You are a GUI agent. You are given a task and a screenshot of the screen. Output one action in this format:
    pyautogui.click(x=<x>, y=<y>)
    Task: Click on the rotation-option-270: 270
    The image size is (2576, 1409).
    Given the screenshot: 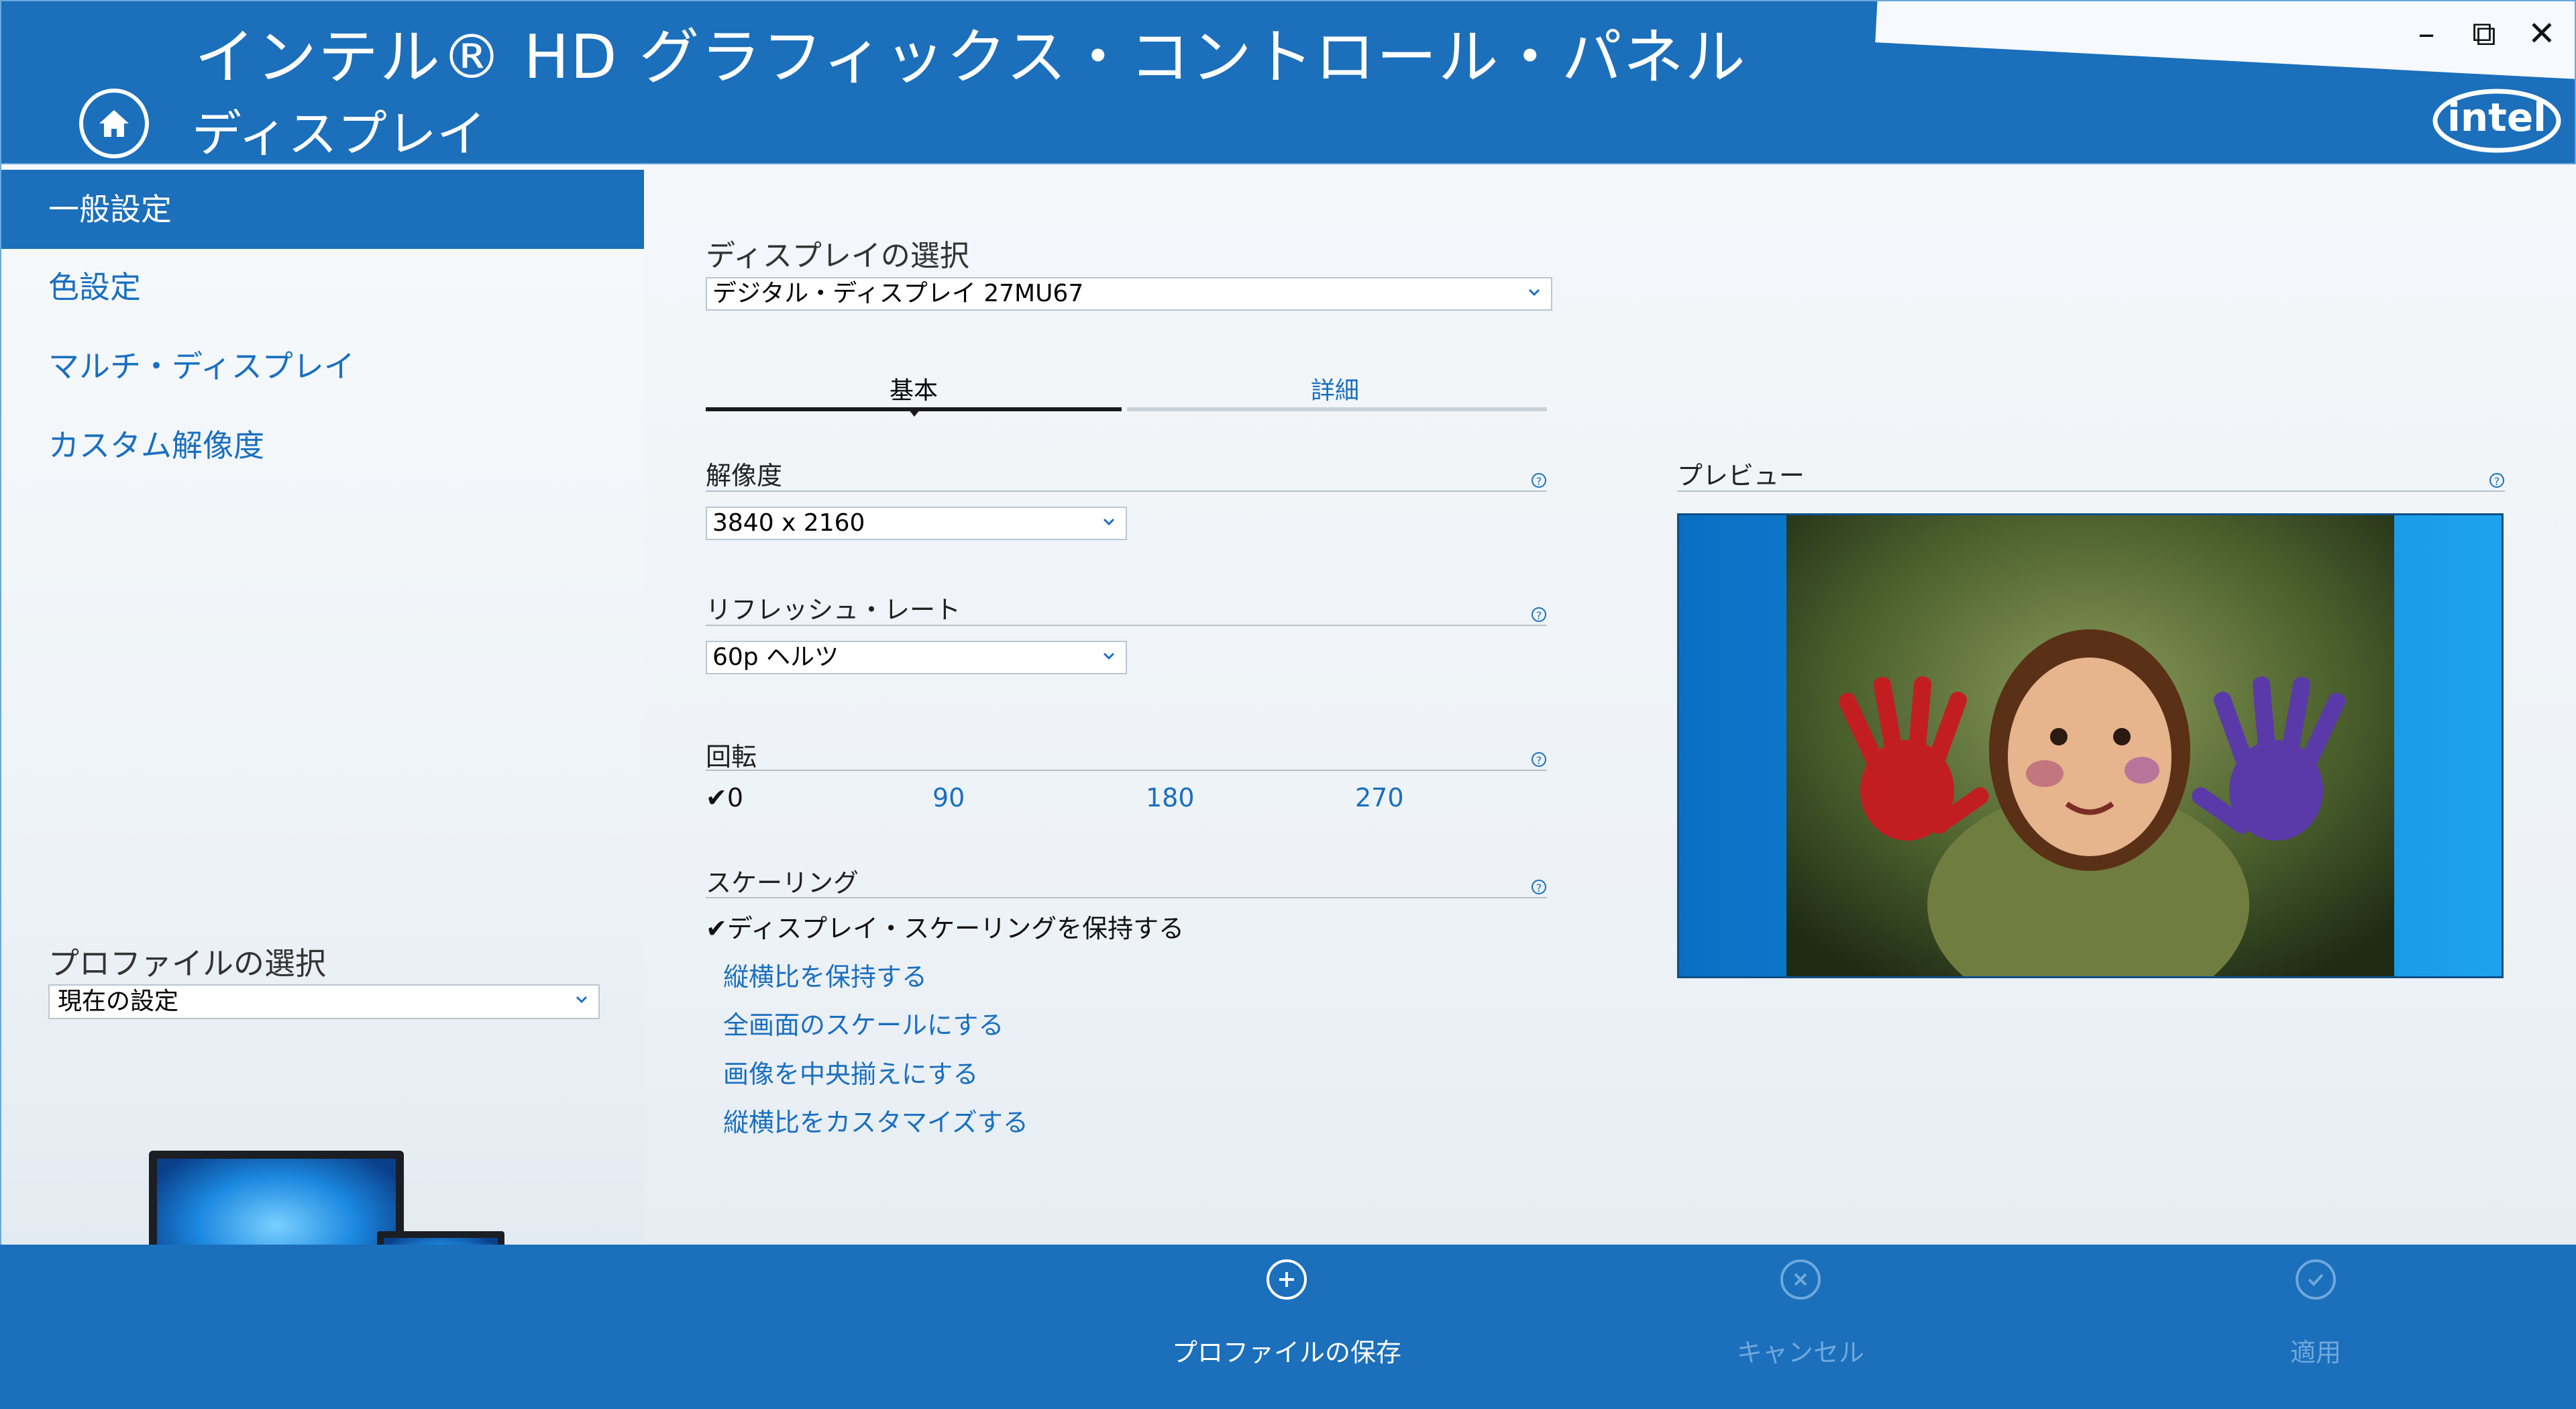 What is the action you would take?
    pyautogui.click(x=1379, y=798)
    